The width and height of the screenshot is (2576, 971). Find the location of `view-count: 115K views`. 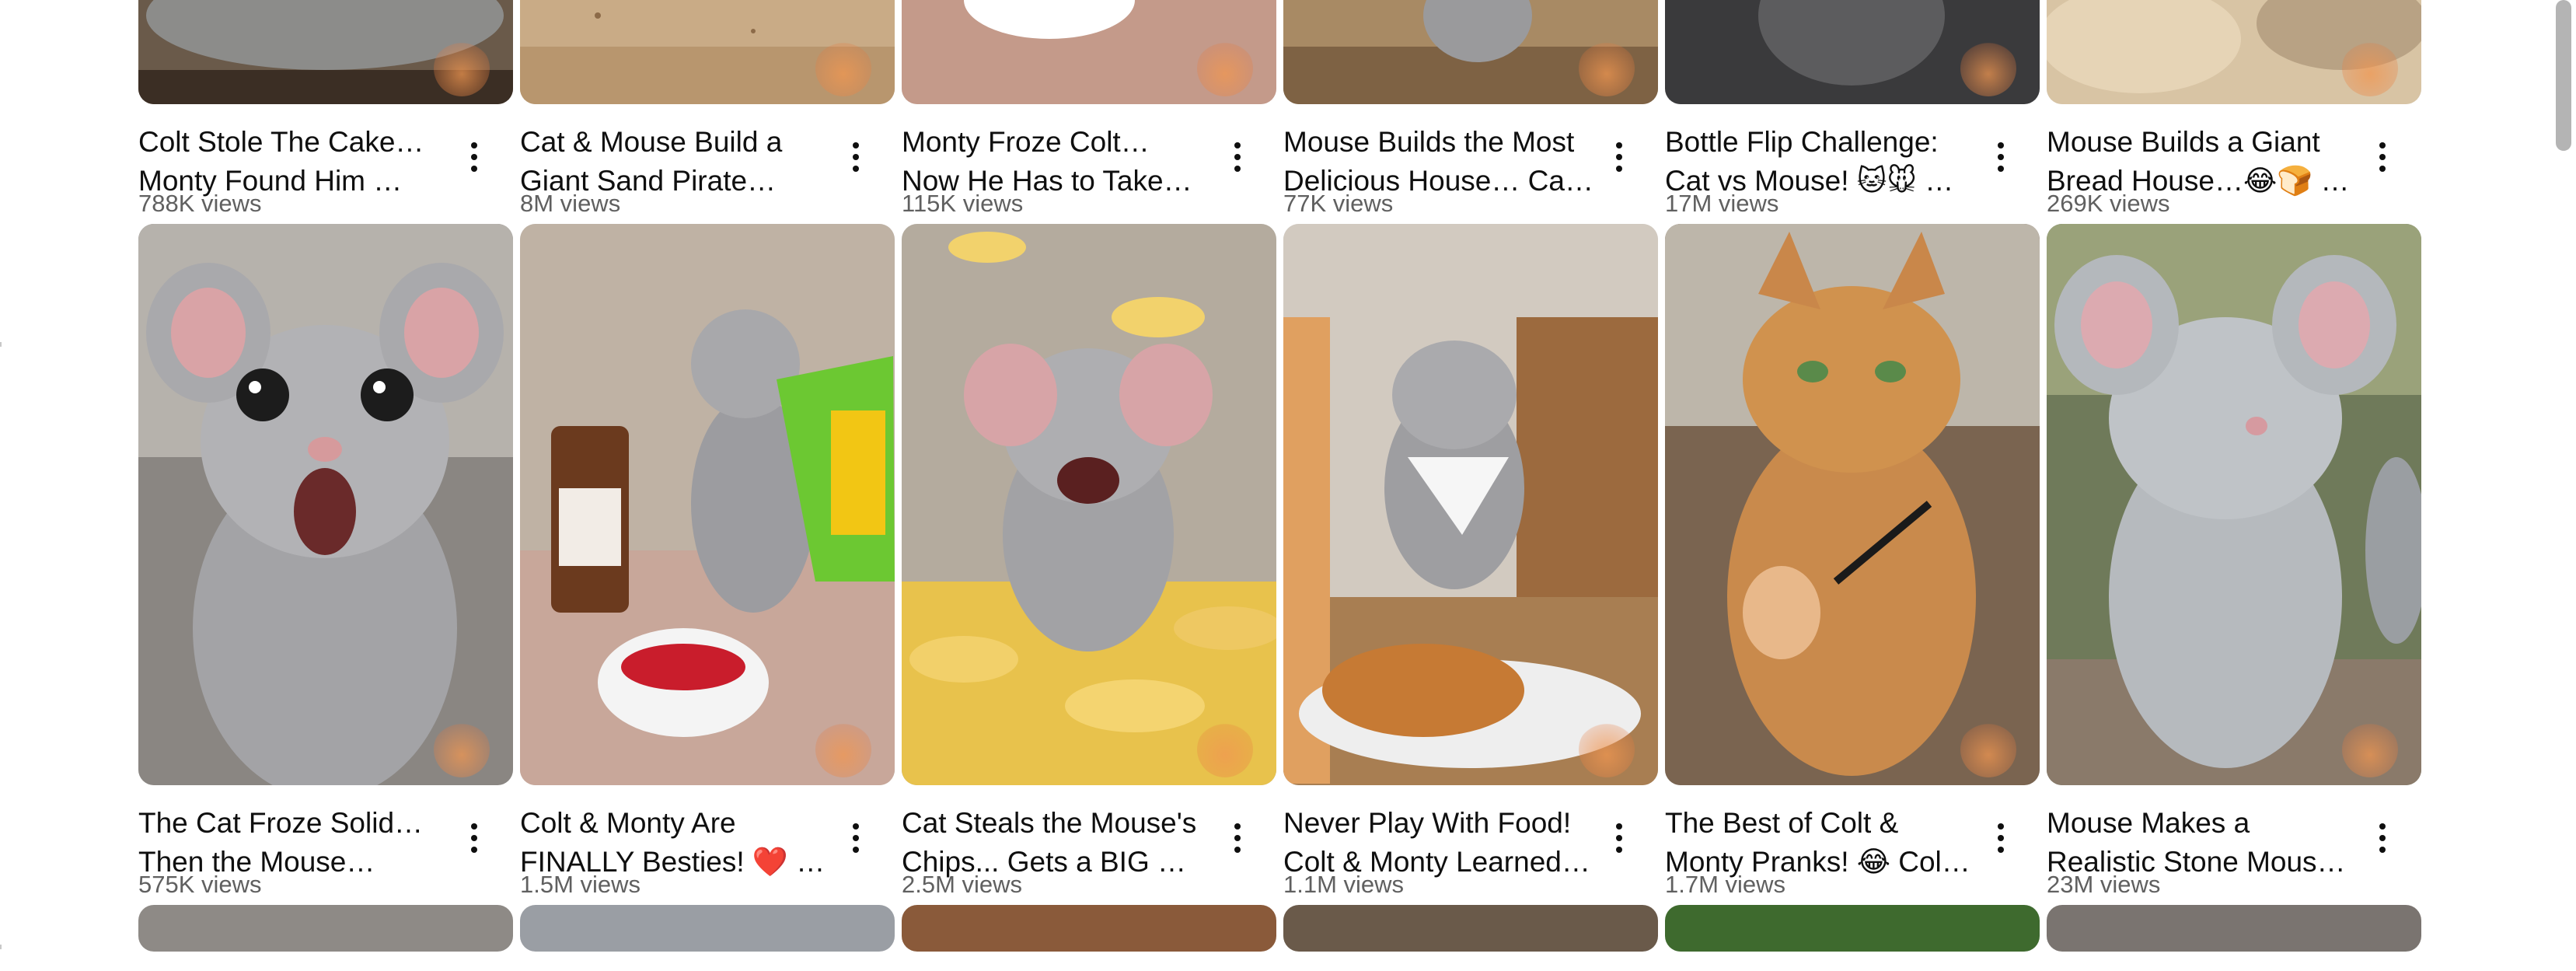

view-count: 115K views is located at coordinates (963, 203).